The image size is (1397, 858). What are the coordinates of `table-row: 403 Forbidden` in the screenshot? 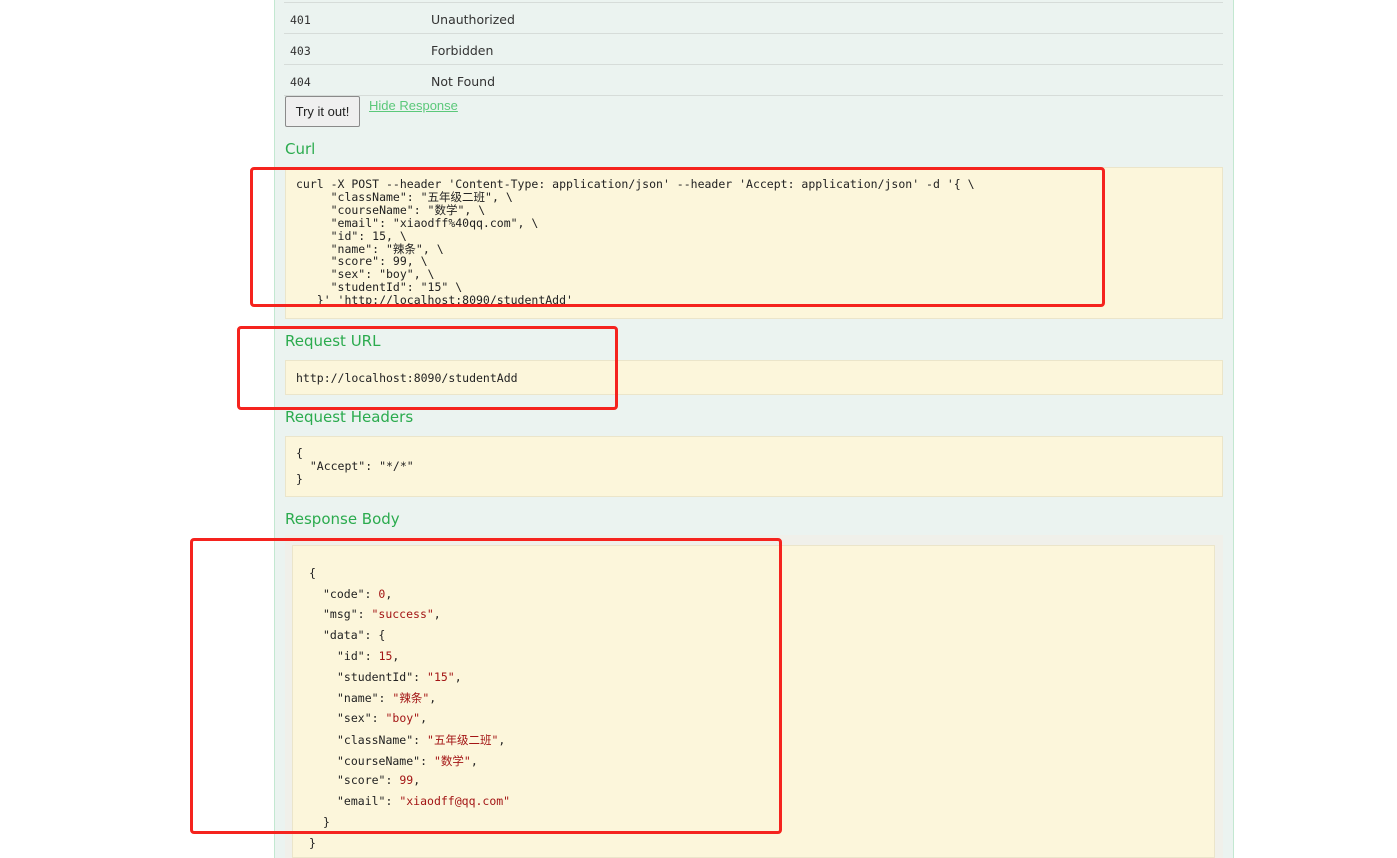 It's located at (753, 49).